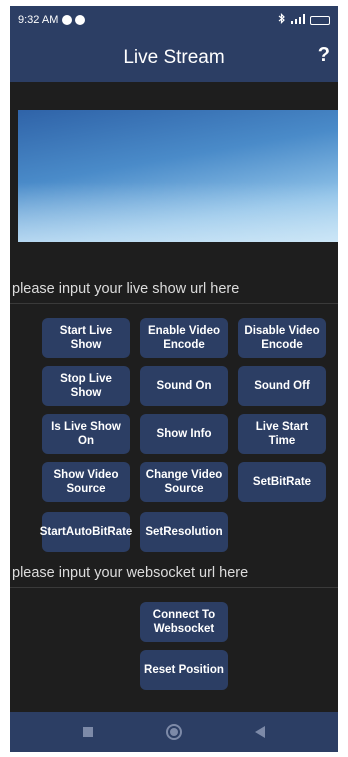 Image resolution: width=348 pixels, height=757 pixels. What do you see at coordinates (88, 732) in the screenshot?
I see `recent-apps-icon` at bounding box center [88, 732].